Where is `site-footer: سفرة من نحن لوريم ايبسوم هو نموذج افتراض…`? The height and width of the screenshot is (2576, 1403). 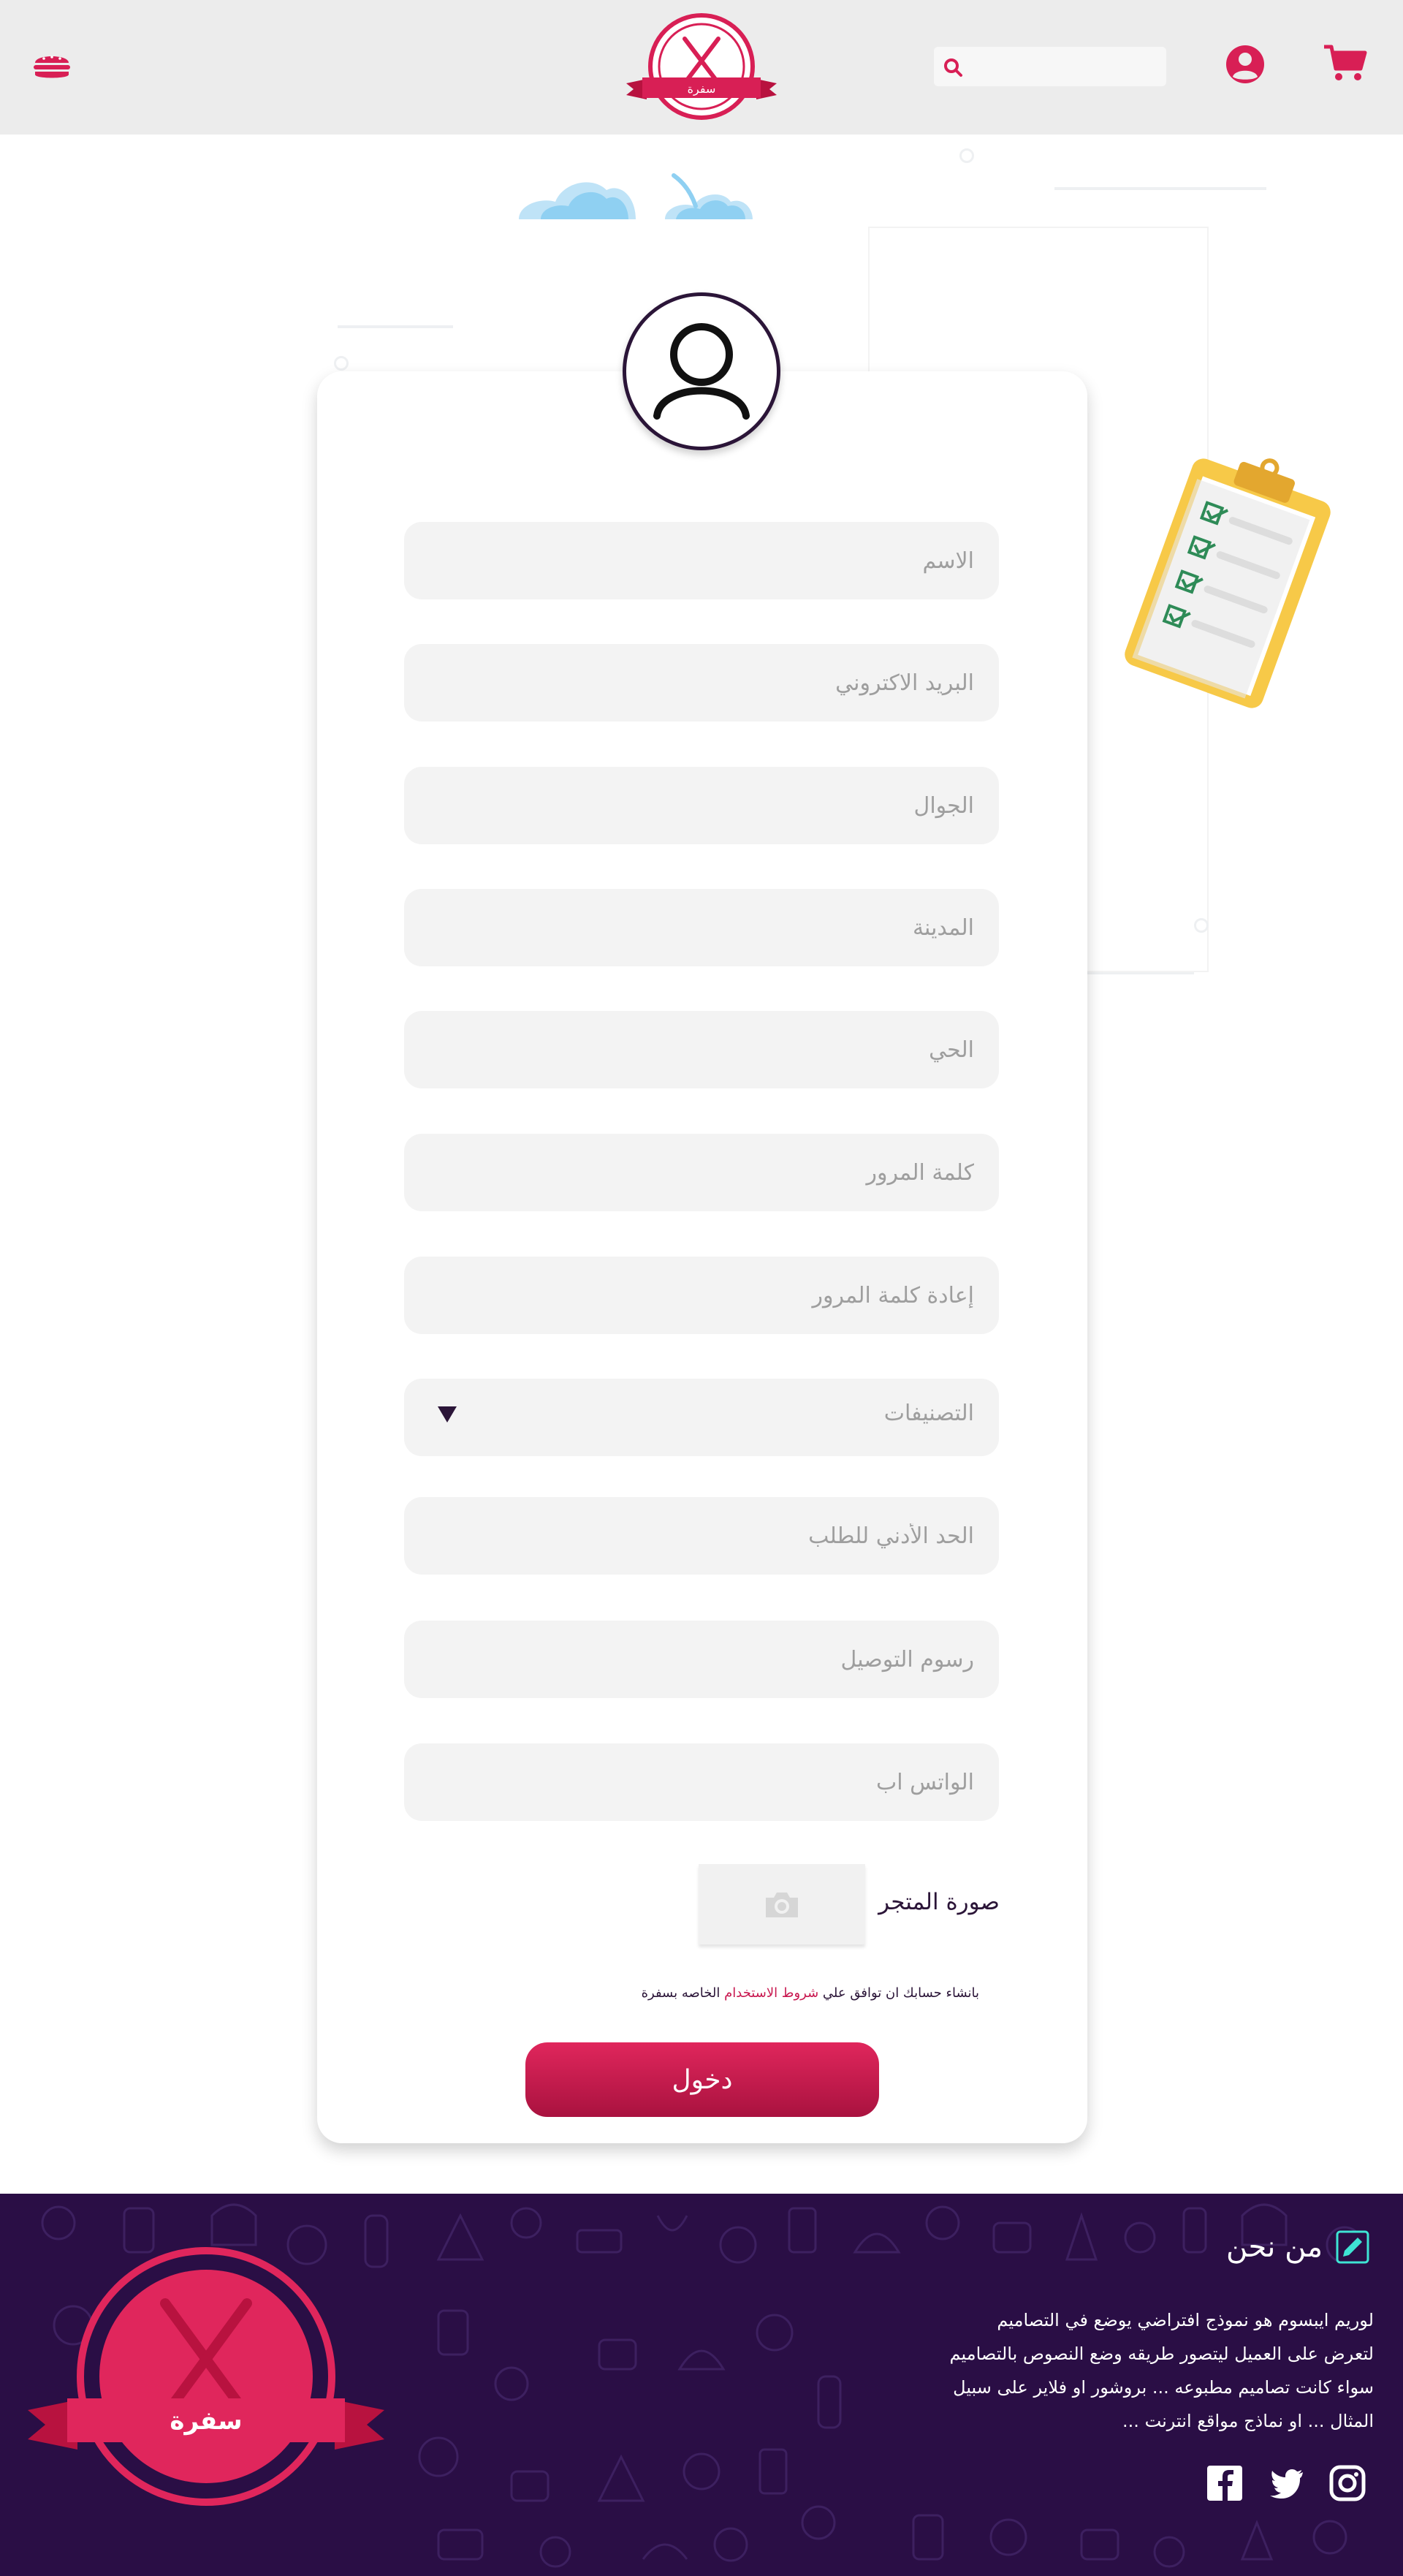 site-footer: سفرة من نحن لوريم ايبسوم هو نموذج افتراض… is located at coordinates (701, 2385).